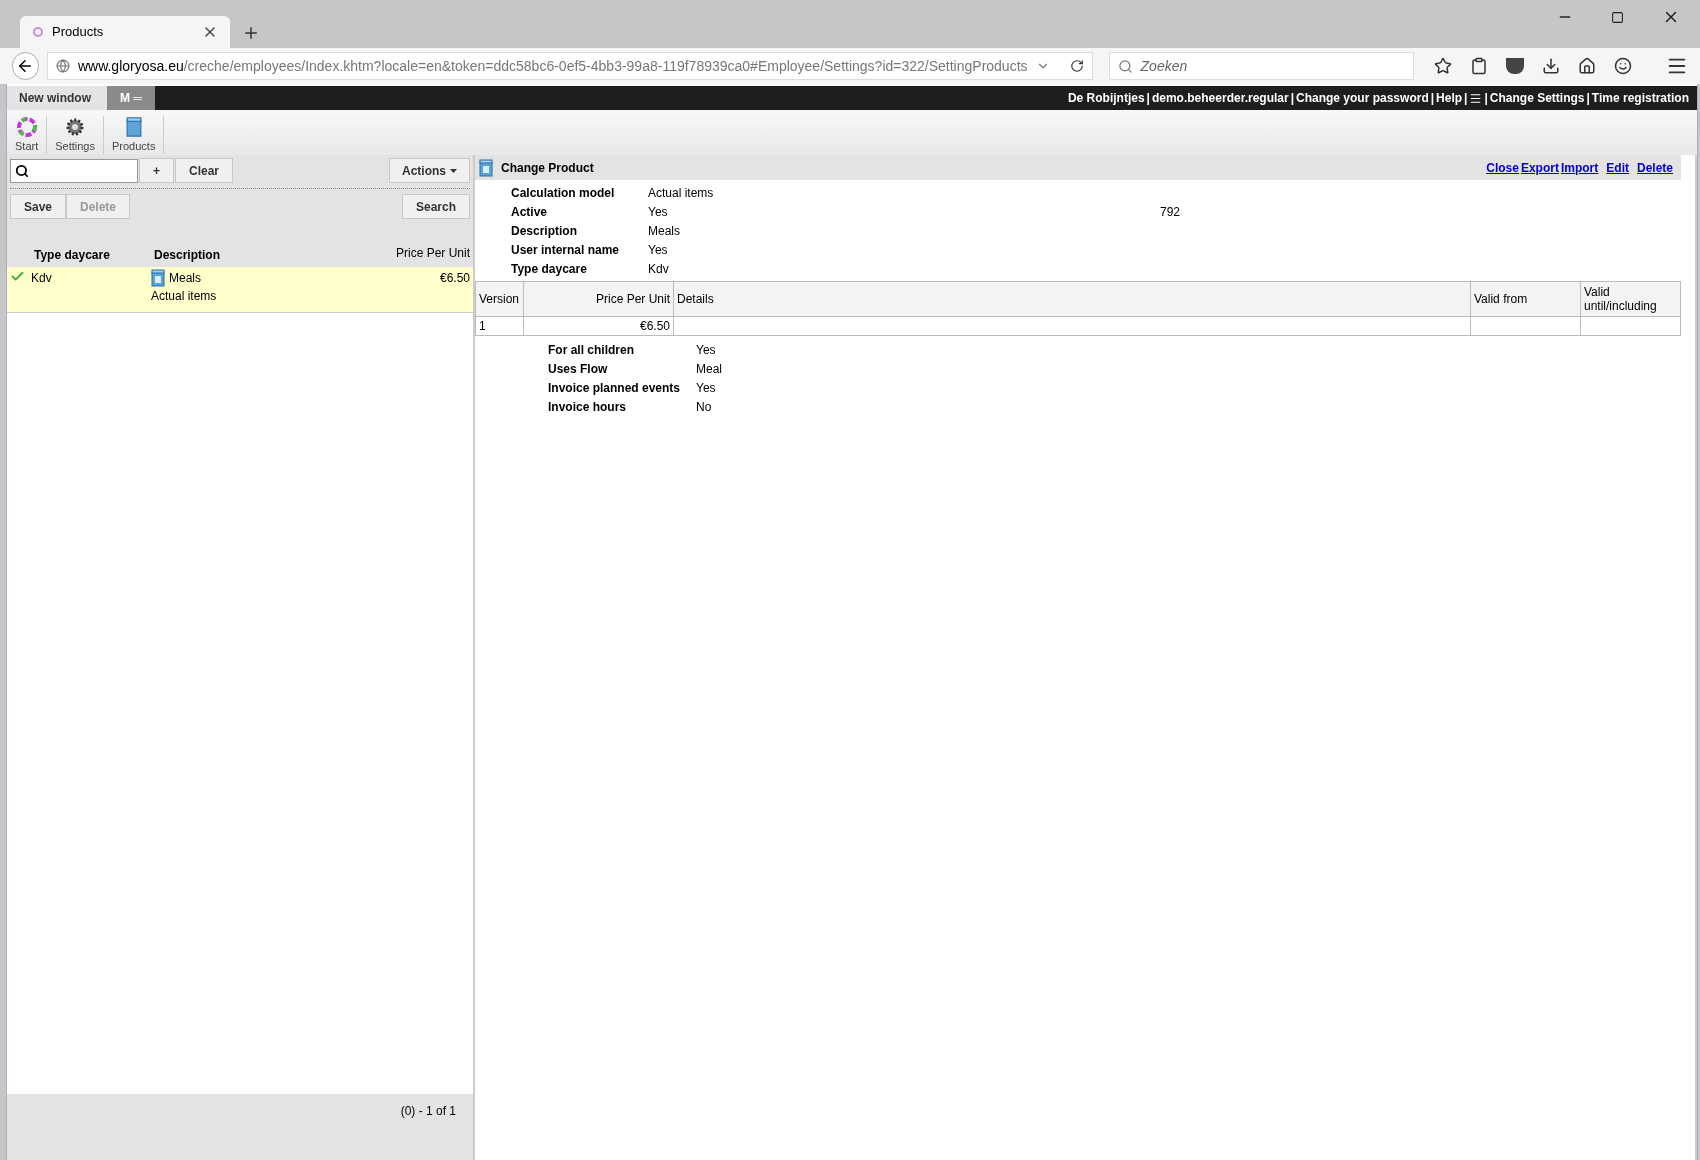 This screenshot has height=1160, width=1700. What do you see at coordinates (1479, 66) in the screenshot?
I see `clipboard-icon` at bounding box center [1479, 66].